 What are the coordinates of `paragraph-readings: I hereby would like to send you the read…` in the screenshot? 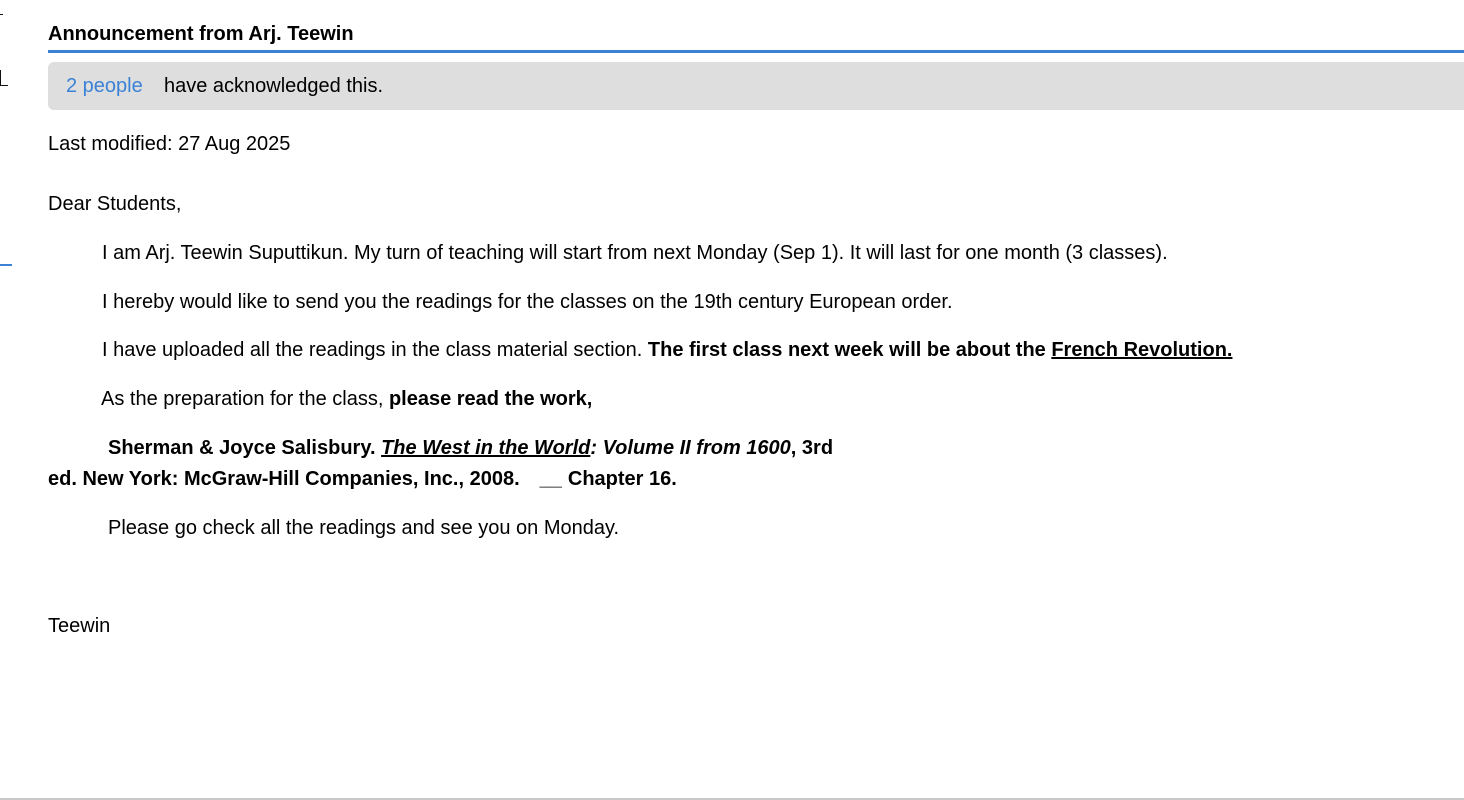 It's located at (527, 302).